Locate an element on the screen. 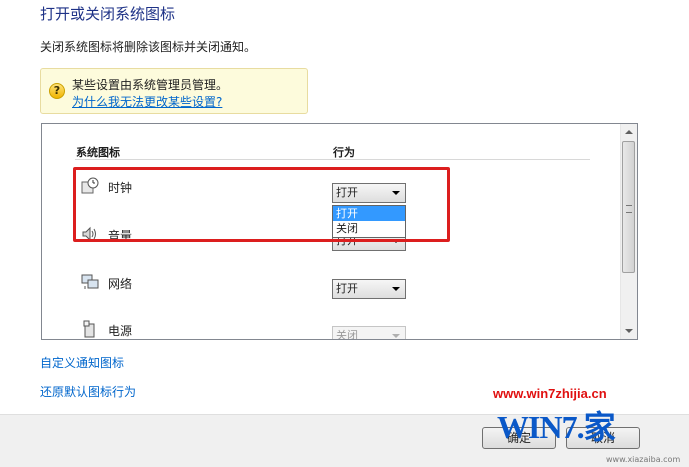 Image resolution: width=689 pixels, height=467 pixels. vertical-scrollbar is located at coordinates (628, 231).